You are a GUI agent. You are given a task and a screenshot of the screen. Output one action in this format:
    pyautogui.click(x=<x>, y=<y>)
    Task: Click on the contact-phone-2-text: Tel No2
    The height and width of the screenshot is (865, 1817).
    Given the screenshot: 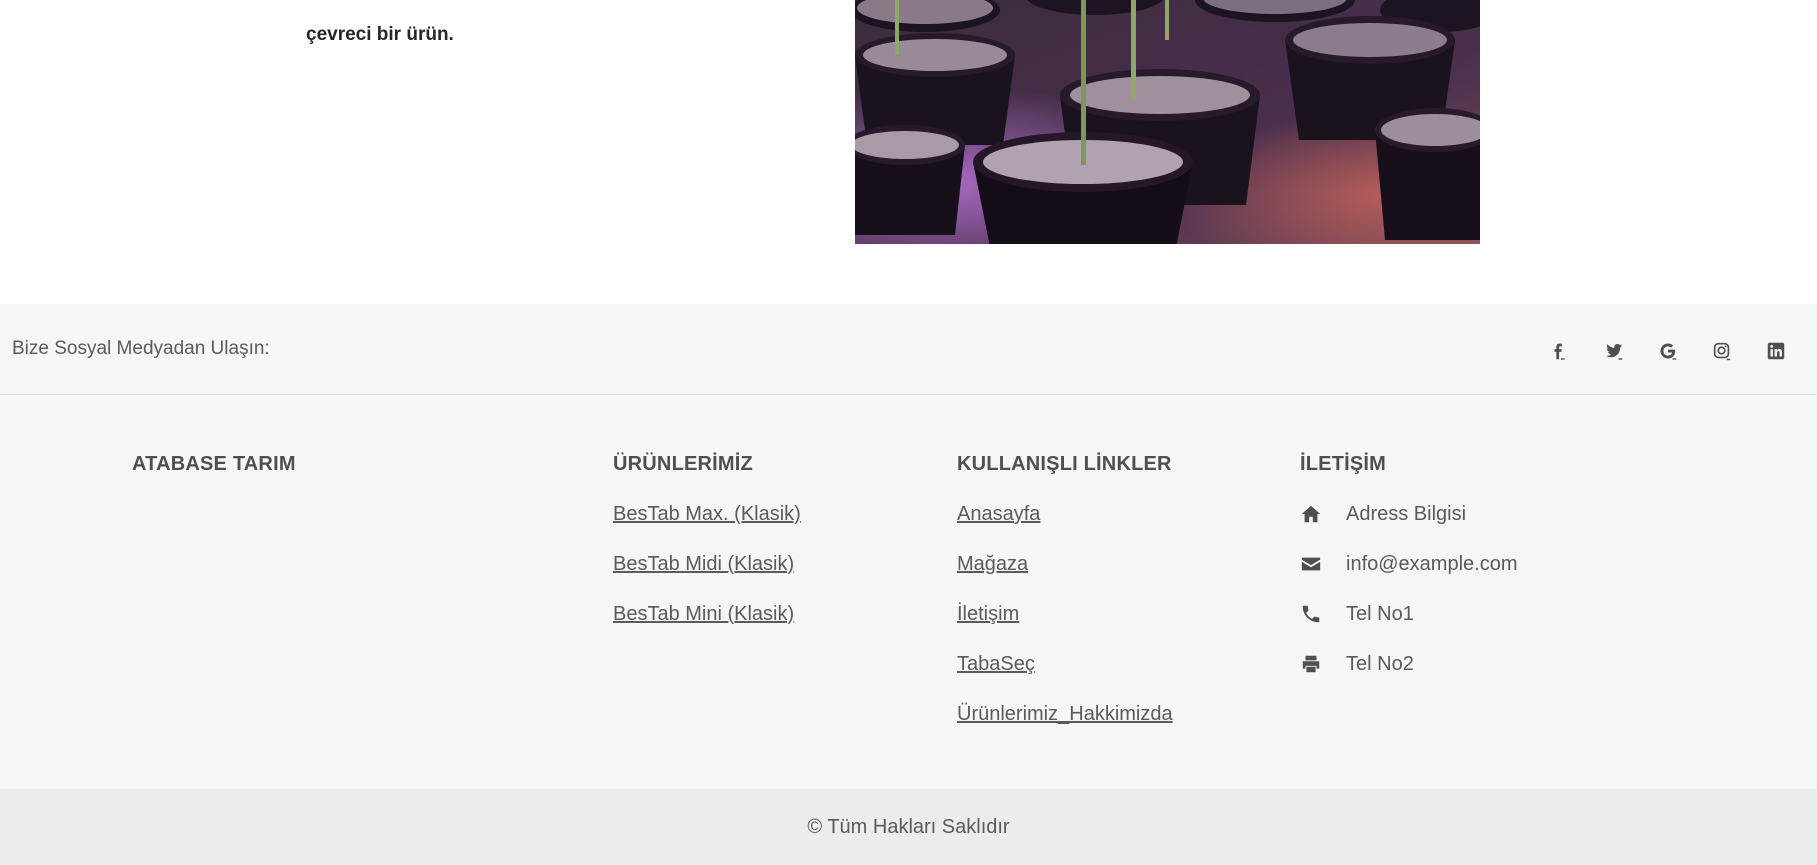 What is the action you would take?
    pyautogui.click(x=1380, y=664)
    